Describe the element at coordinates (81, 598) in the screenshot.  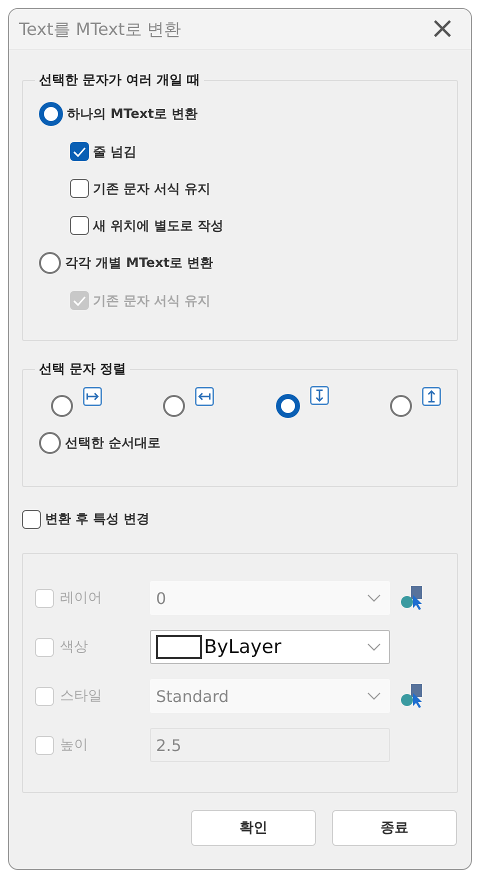
I see `property-label: 레이어` at that location.